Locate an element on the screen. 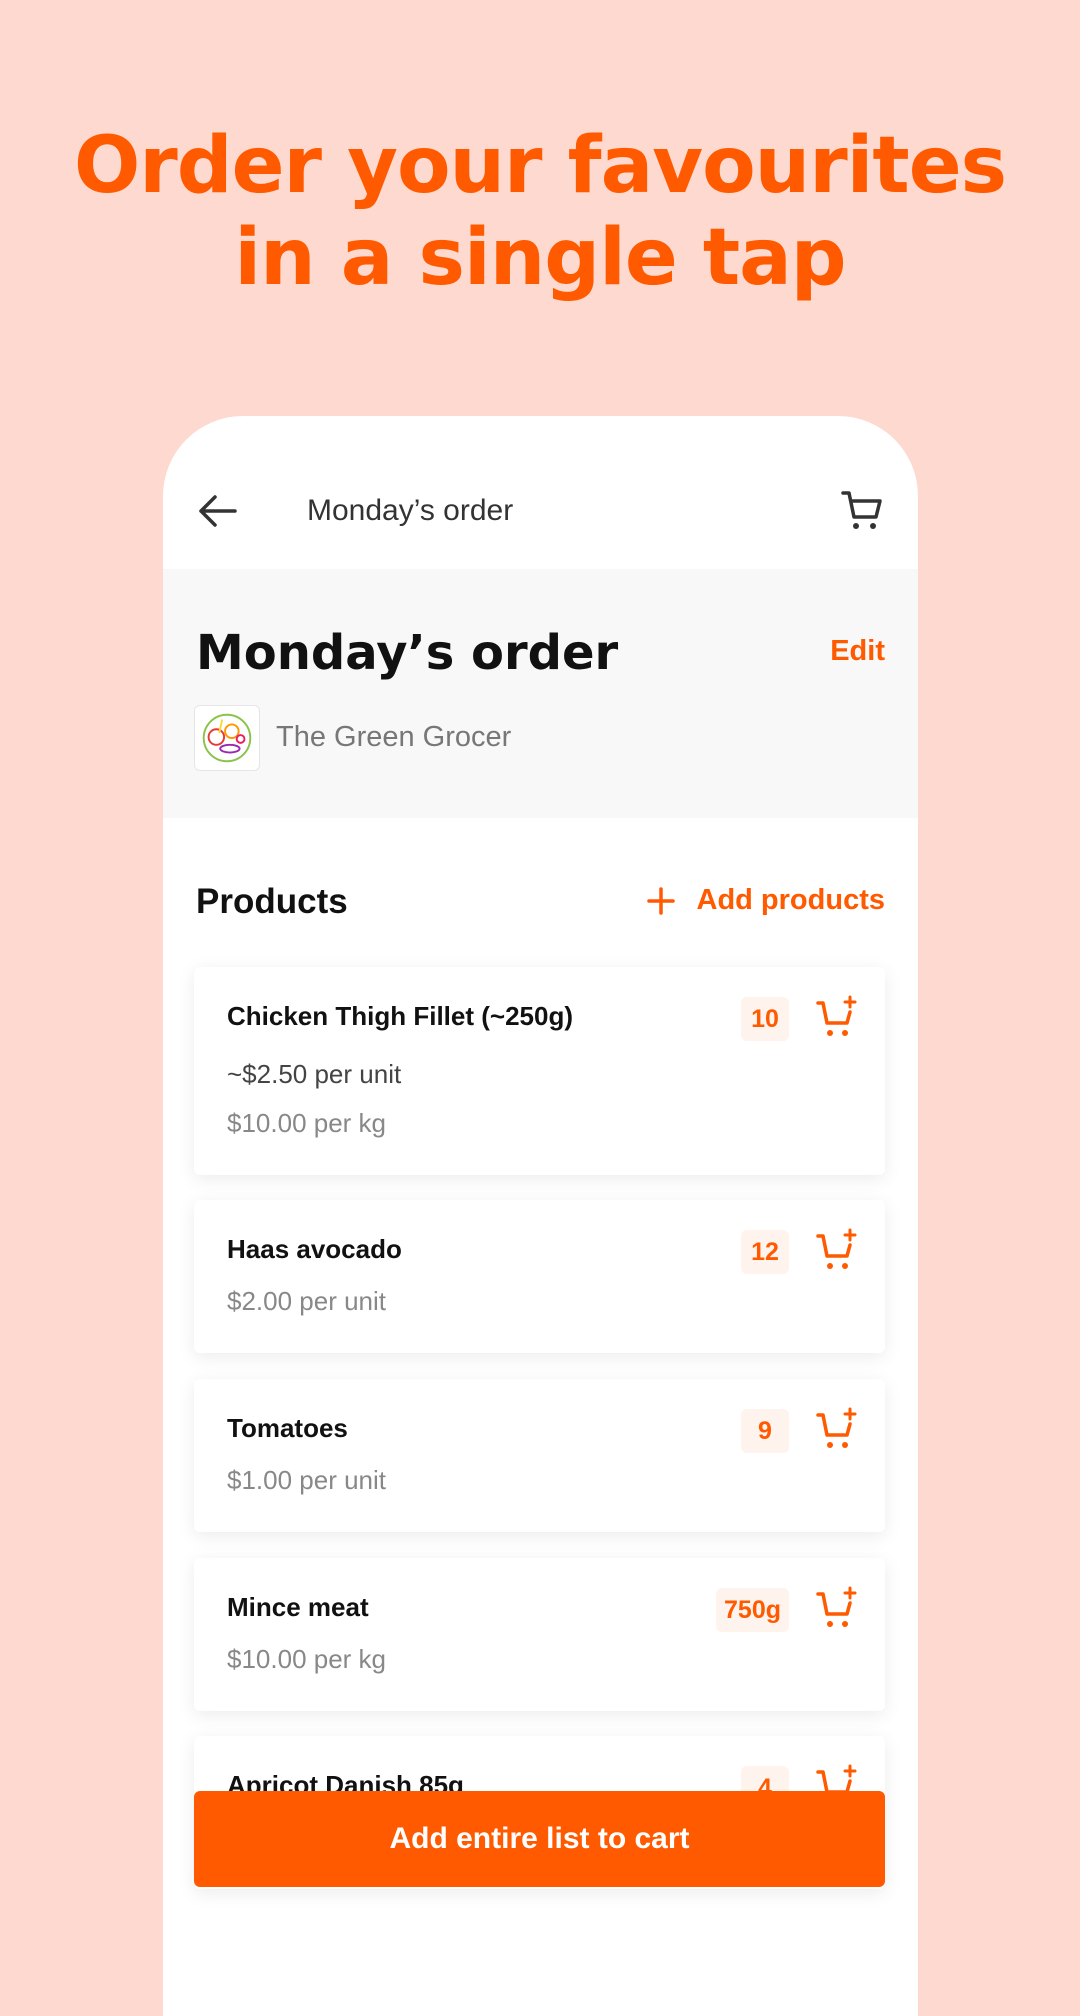 The width and height of the screenshot is (1080, 2016). product-price: $10.00 per kg is located at coordinates (307, 1659).